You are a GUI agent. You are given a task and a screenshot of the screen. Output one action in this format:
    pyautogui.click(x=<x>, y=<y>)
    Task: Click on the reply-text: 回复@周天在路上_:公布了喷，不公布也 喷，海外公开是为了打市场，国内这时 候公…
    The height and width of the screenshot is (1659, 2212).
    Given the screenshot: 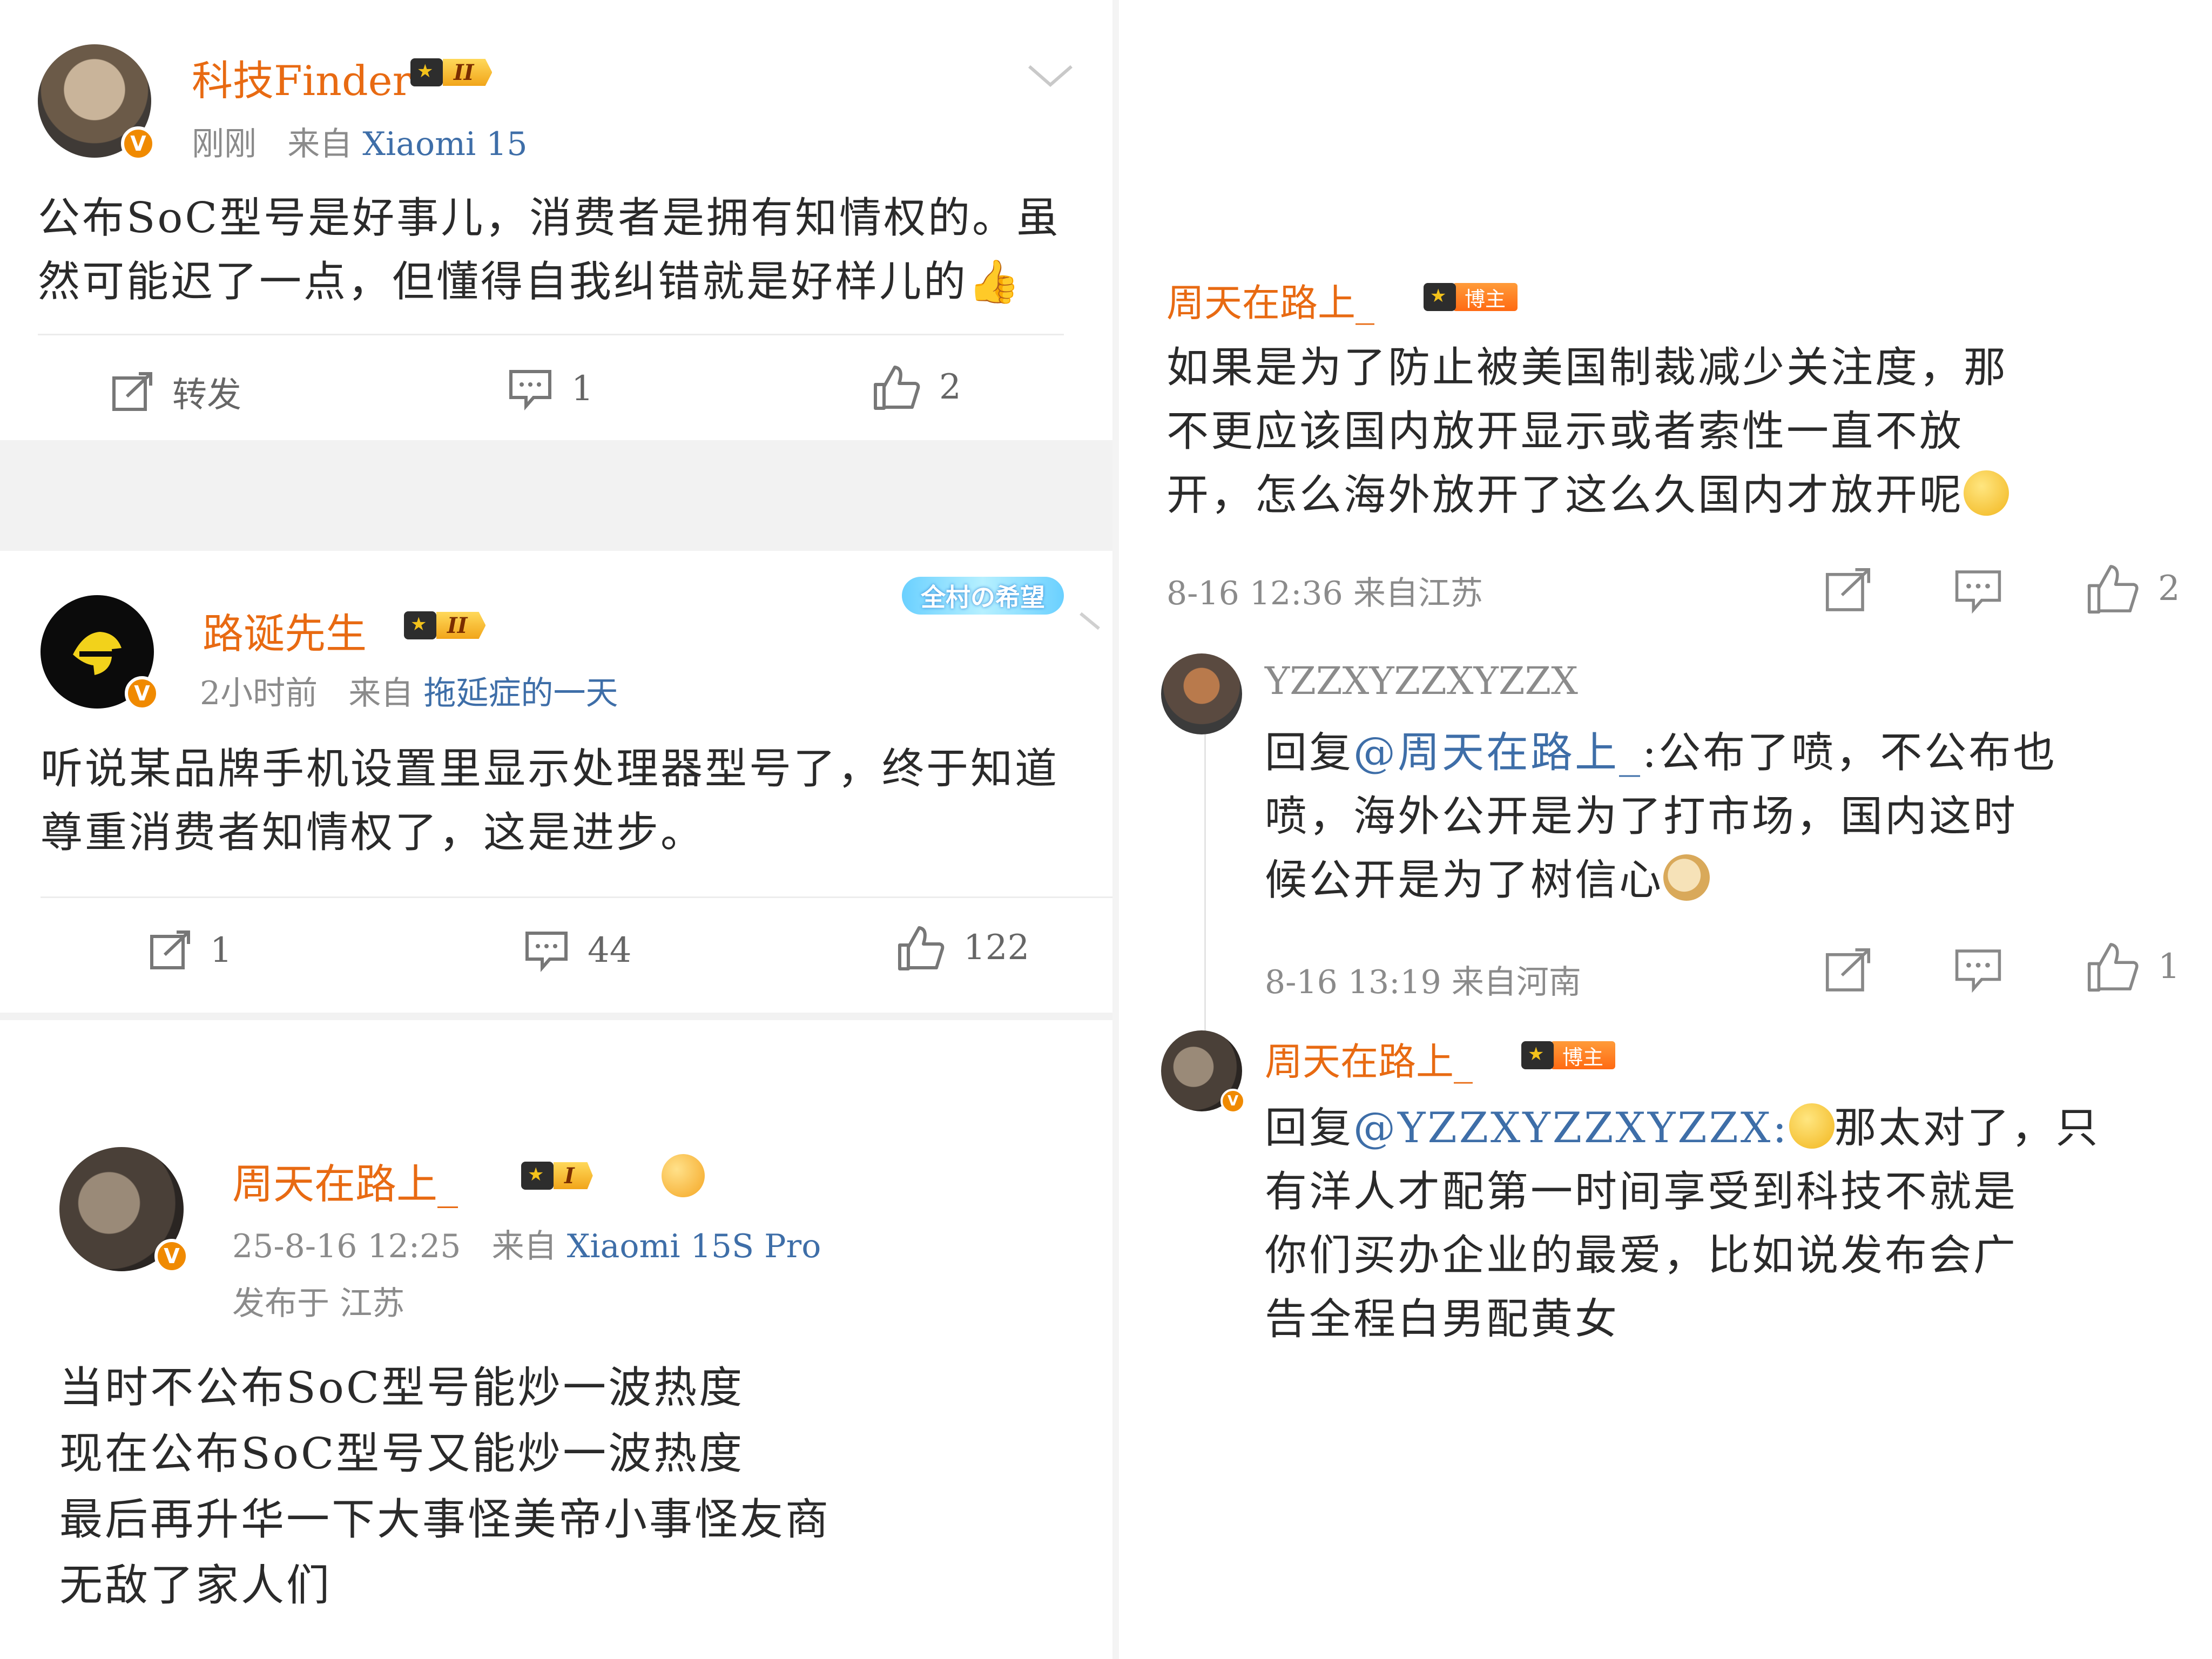 What is the action you would take?
    pyautogui.click(x=1661, y=817)
    